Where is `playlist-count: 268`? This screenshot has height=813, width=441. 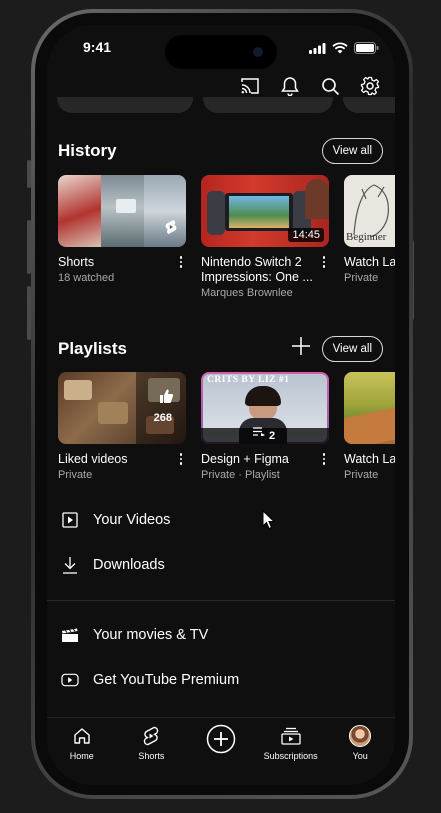
playlist-count: 268 is located at coordinates (162, 418).